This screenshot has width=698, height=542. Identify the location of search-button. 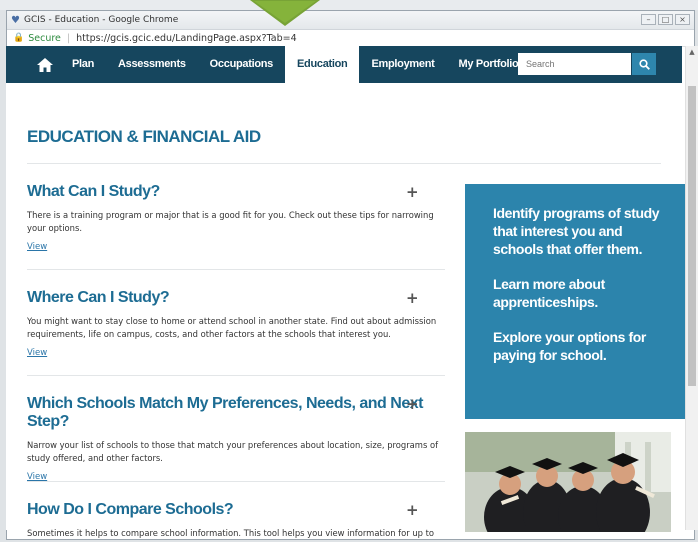
(644, 64).